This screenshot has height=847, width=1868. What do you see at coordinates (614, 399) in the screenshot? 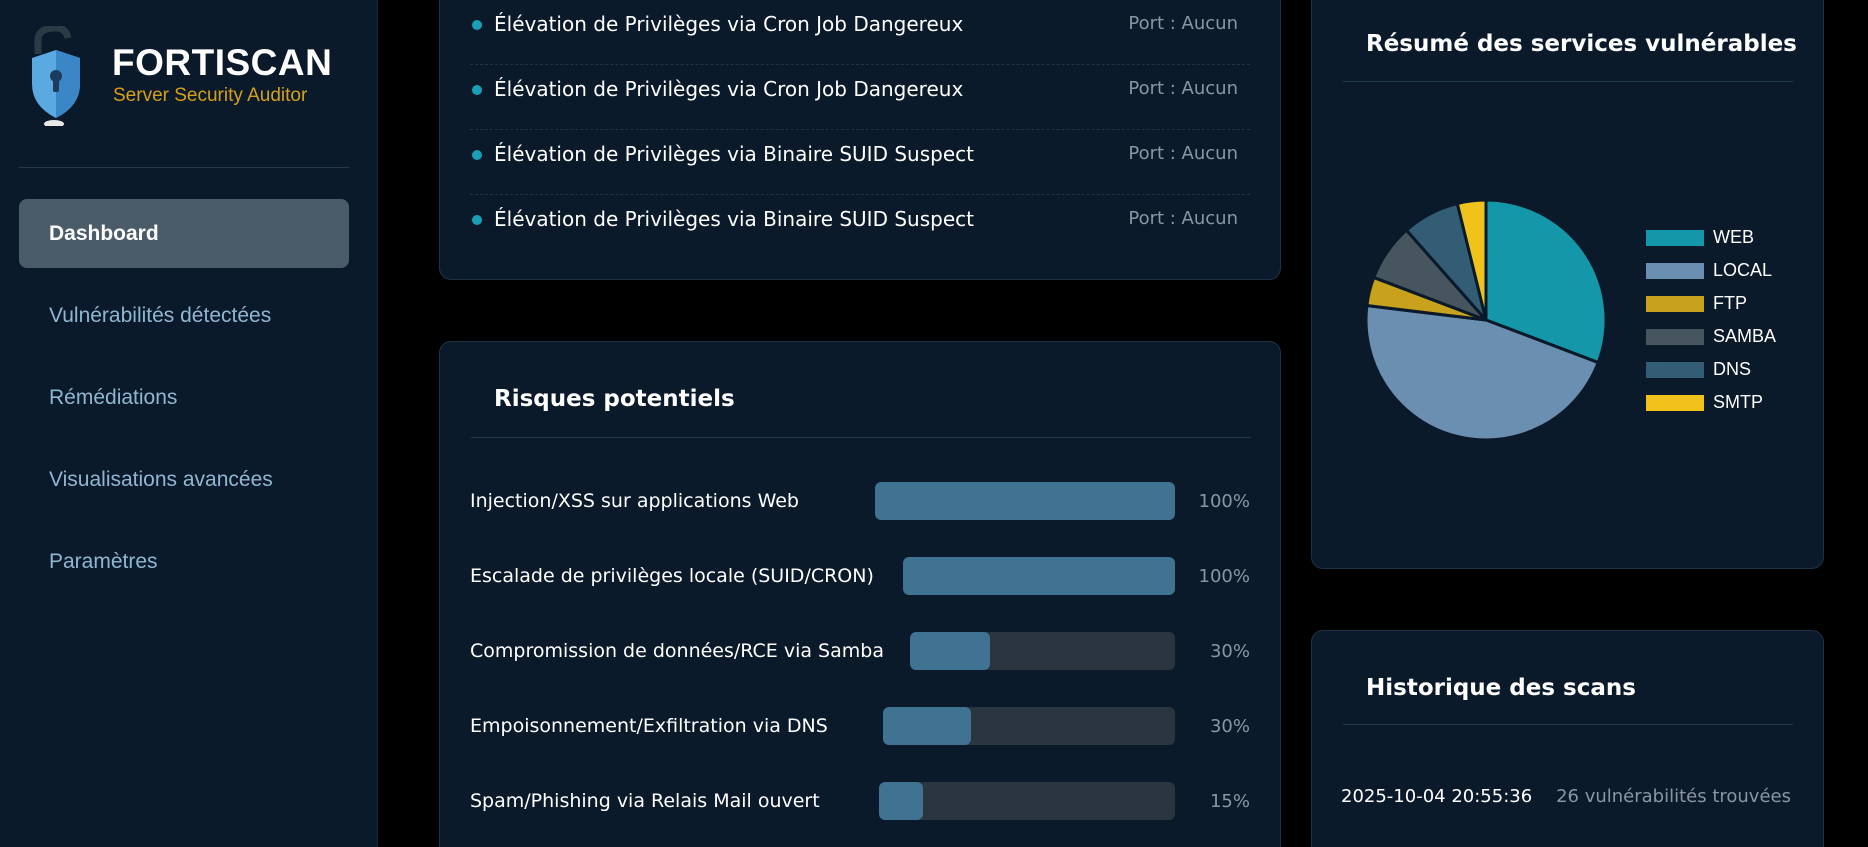
I see `risks-title: Risques potentiels` at bounding box center [614, 399].